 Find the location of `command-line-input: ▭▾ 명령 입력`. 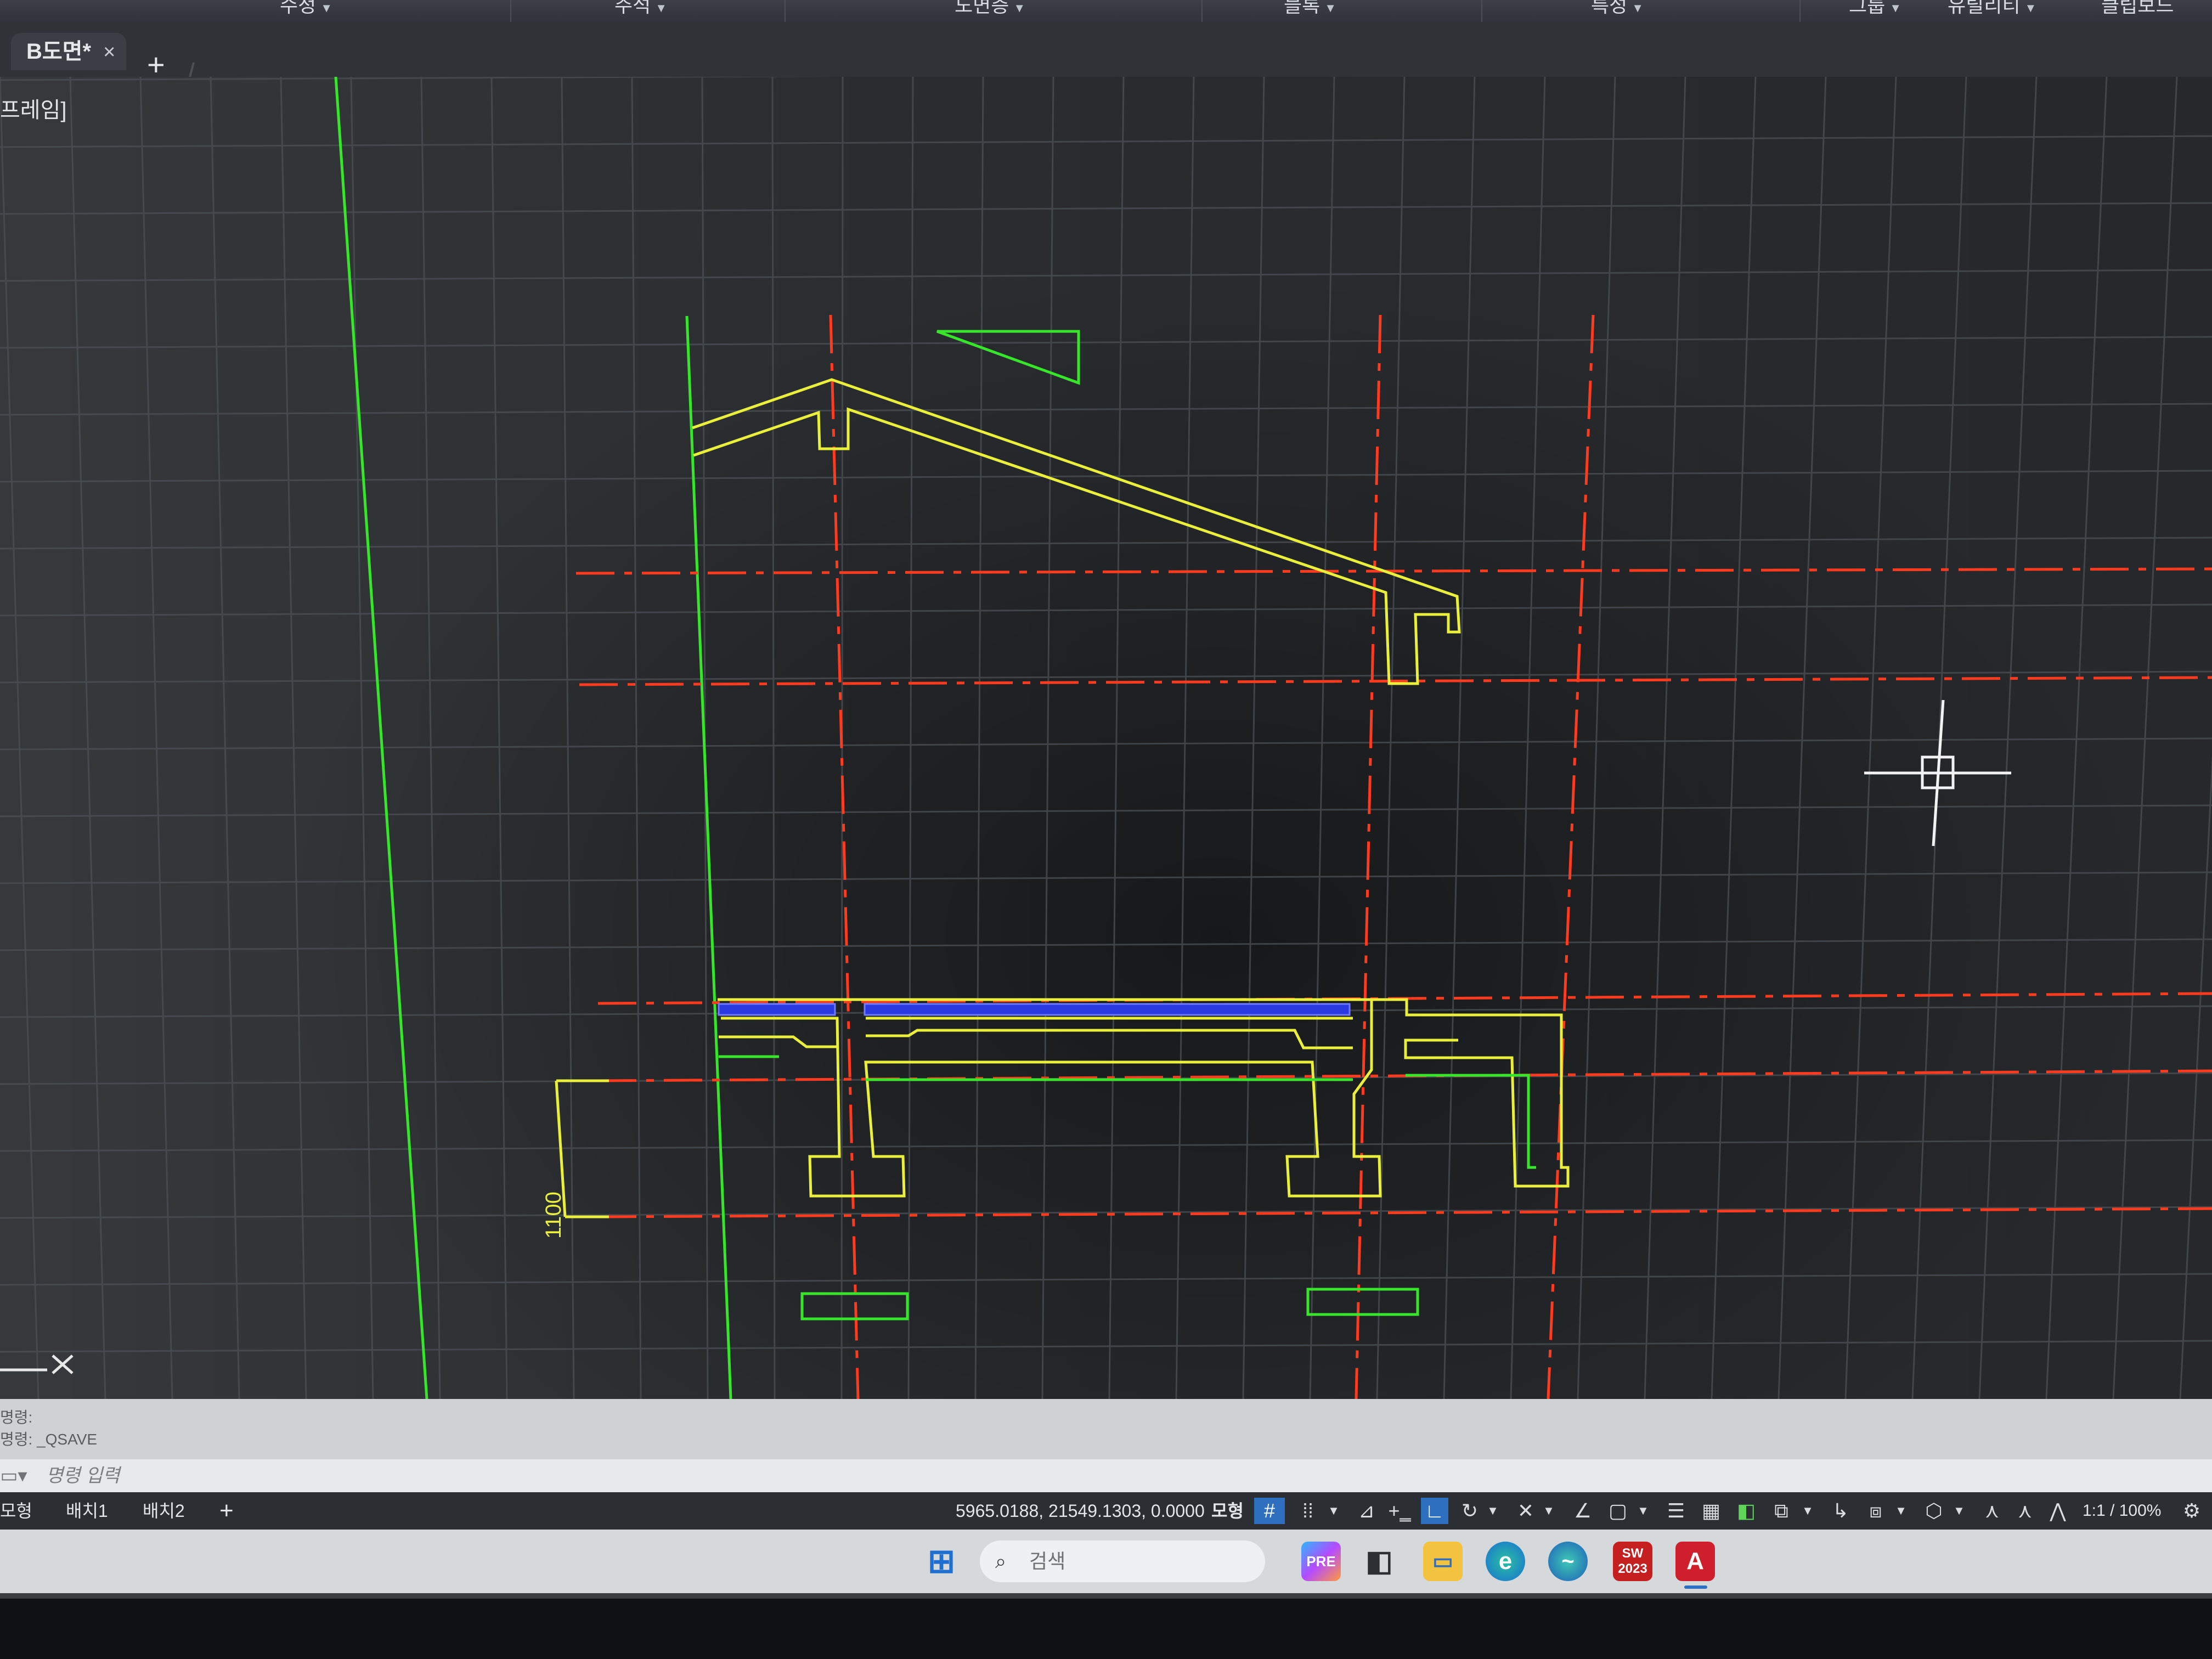

command-line-input: ▭▾ 명령 입력 is located at coordinates (1106, 1476).